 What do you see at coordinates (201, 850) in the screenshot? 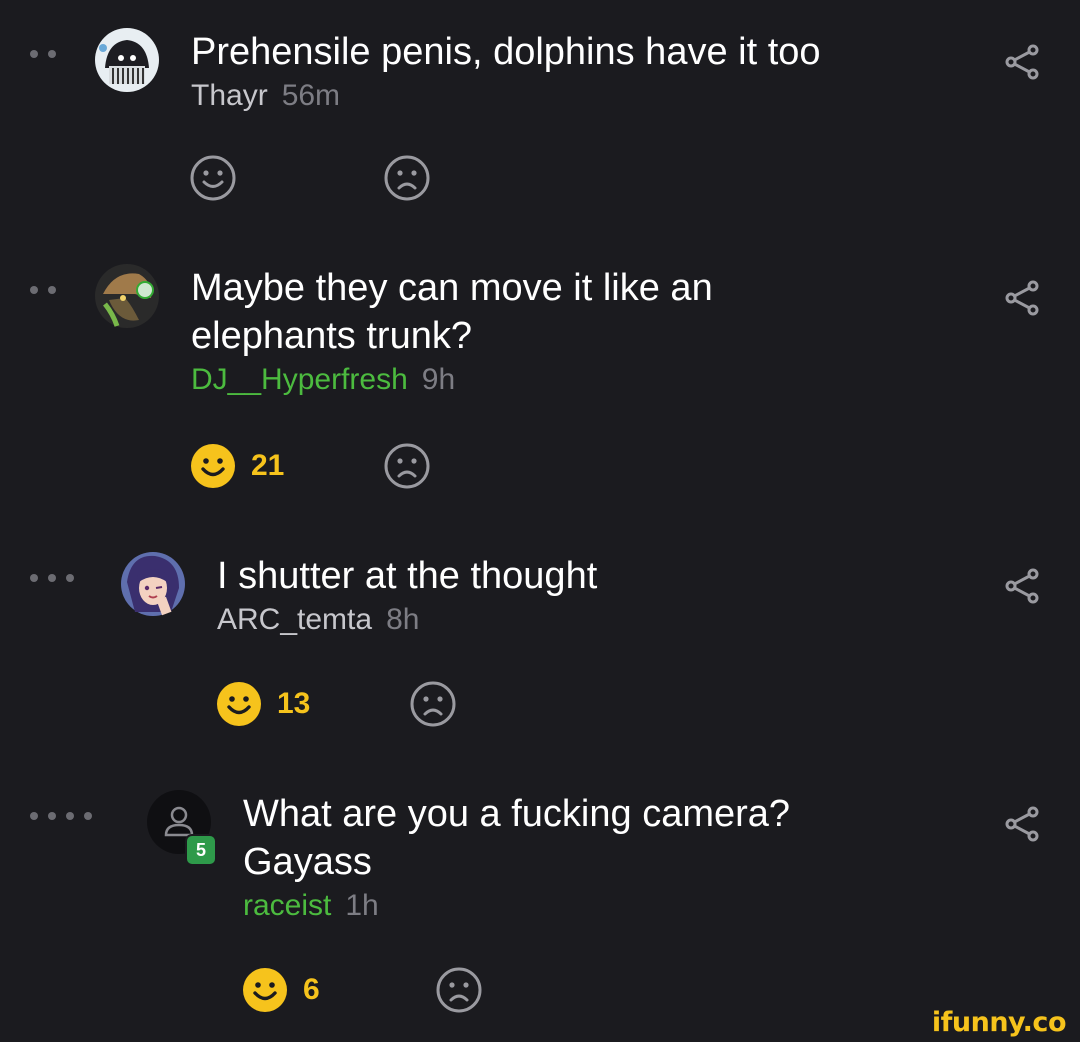
I see `level-badge: 5` at bounding box center [201, 850].